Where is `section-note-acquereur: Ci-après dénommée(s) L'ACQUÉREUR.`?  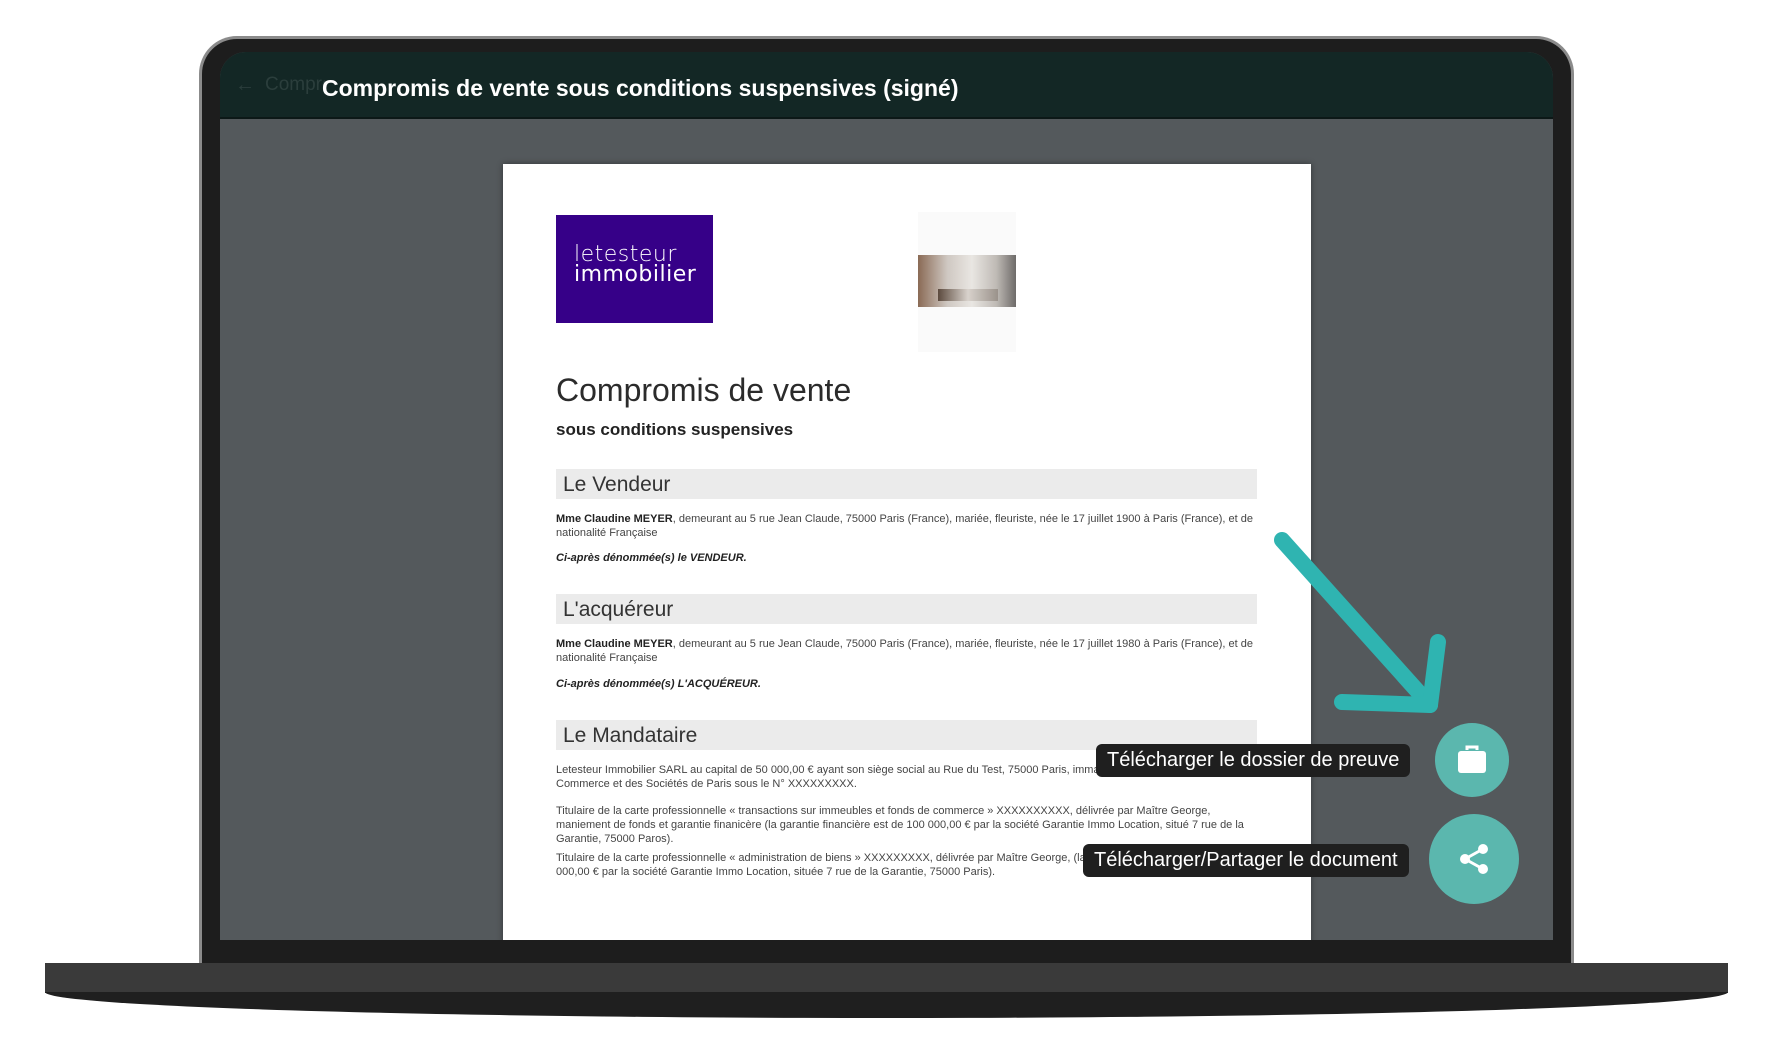 section-note-acquereur: Ci-après dénommée(s) L'ACQUÉREUR. is located at coordinates (658, 684).